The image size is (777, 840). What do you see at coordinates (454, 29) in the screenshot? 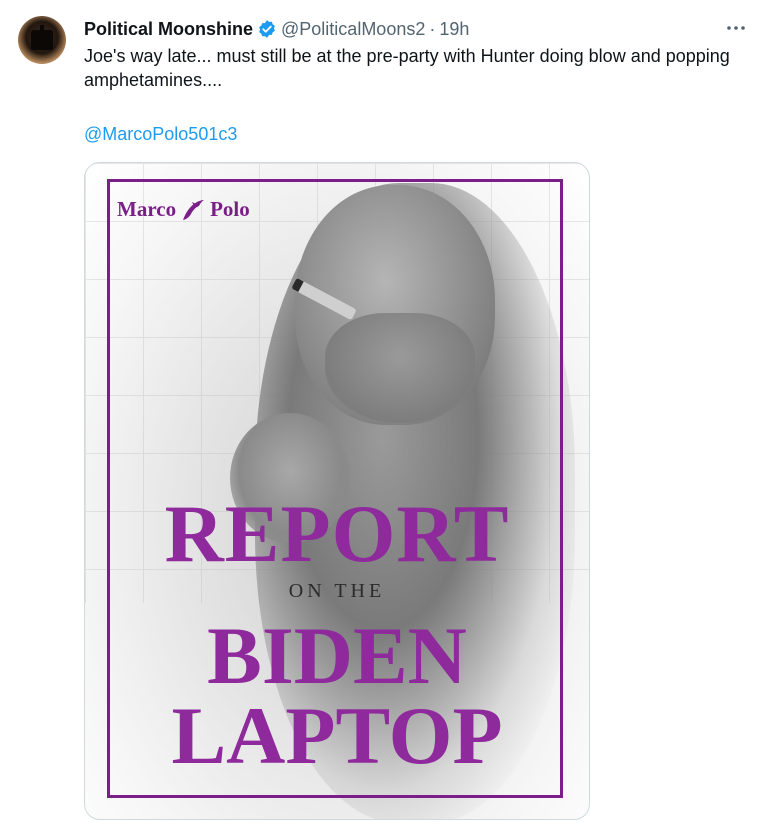
I see `tweet-timestamp: 19h` at bounding box center [454, 29].